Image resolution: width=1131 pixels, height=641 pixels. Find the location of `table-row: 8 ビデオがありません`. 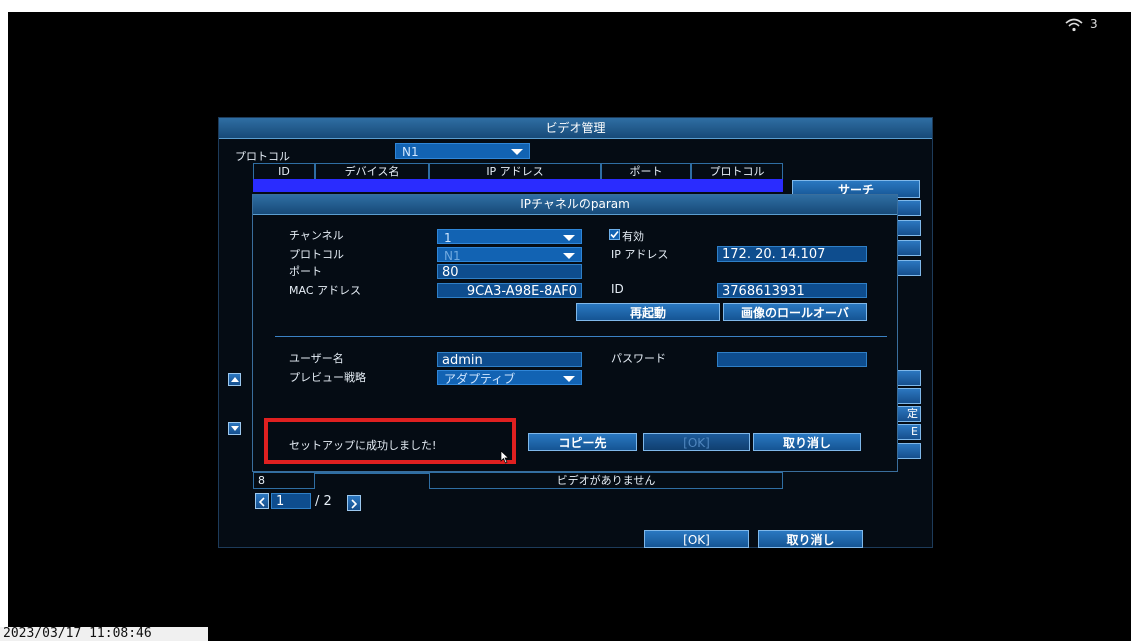

table-row: 8 ビデオがありません is located at coordinates (518, 480).